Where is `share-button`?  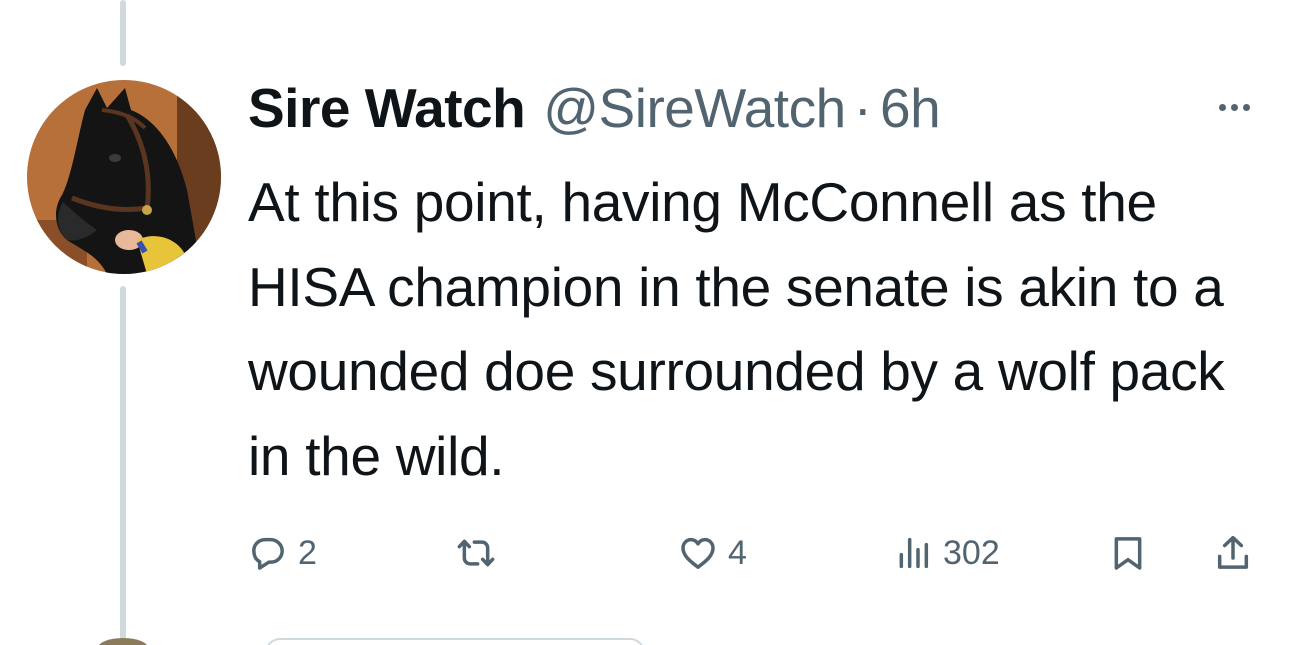 share-button is located at coordinates (1233, 553).